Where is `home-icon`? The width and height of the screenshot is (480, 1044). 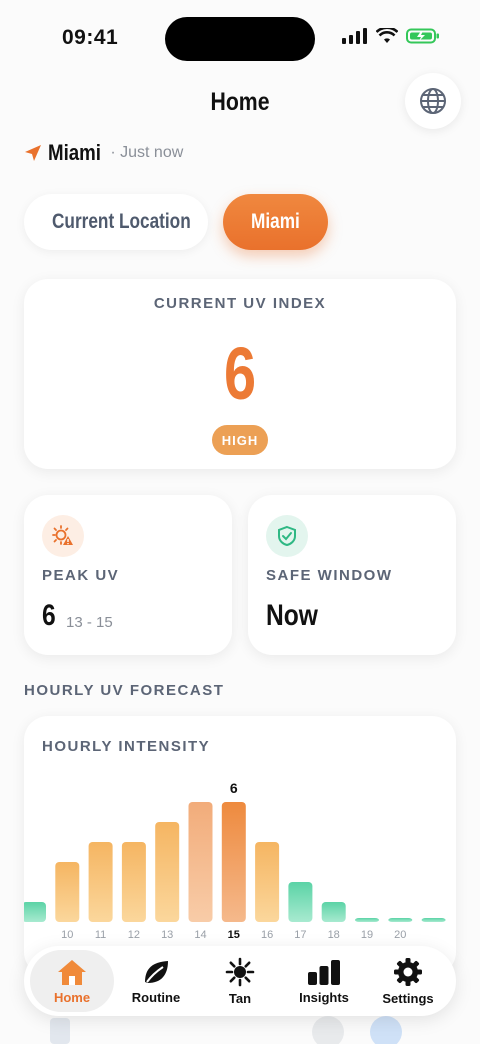 home-icon is located at coordinates (72, 972).